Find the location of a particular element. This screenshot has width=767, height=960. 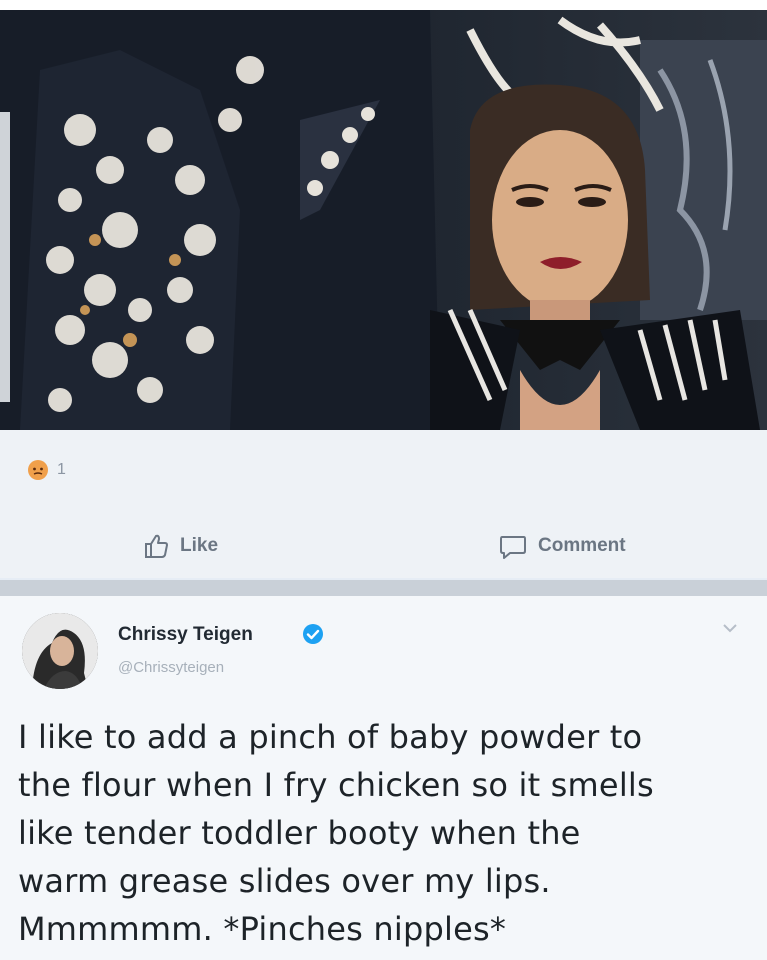

angry-face-icon is located at coordinates (38, 470).